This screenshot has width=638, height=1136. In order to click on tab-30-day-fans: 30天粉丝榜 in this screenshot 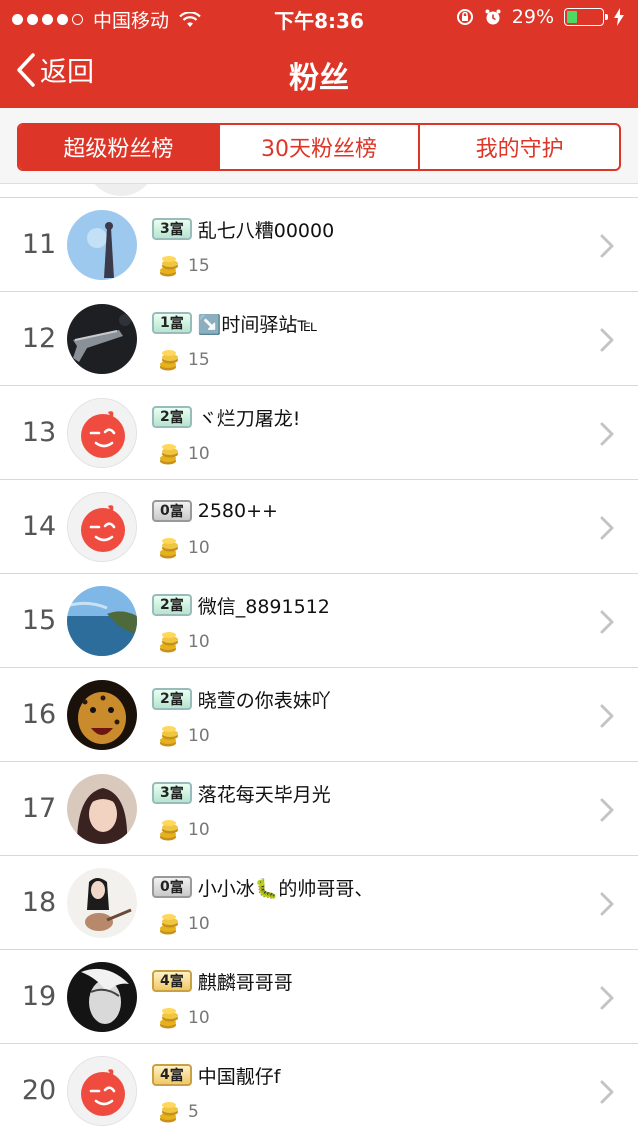, I will do `click(318, 147)`.